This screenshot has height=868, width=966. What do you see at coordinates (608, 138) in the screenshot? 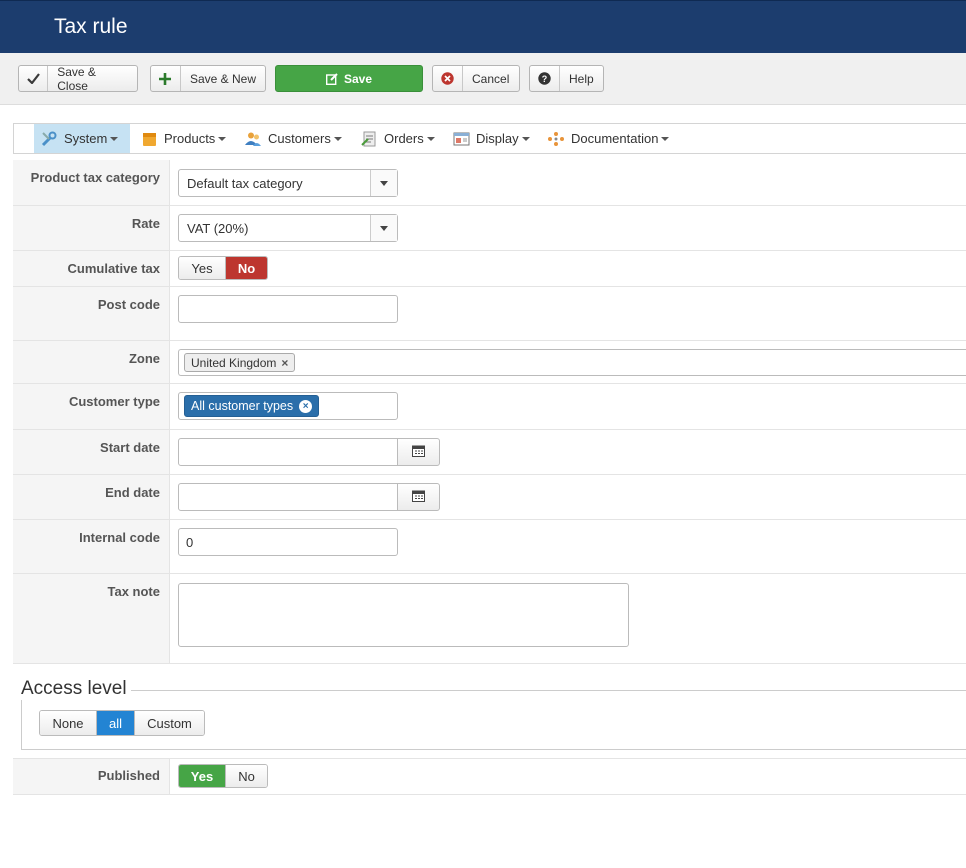
I see `menu-item-documentation: Documentation` at bounding box center [608, 138].